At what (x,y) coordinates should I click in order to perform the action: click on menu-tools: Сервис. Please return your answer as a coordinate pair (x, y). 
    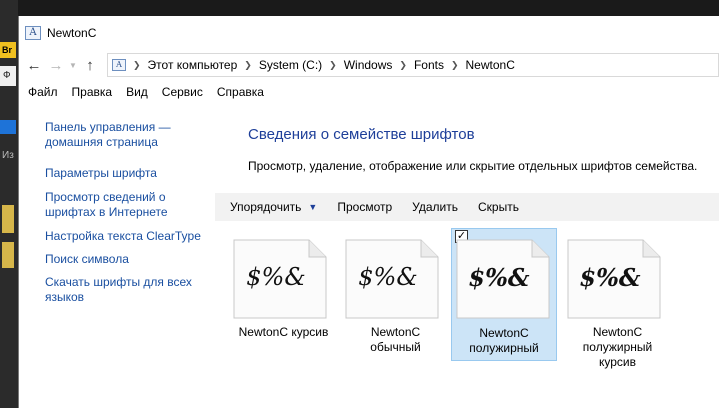
    Looking at the image, I should click on (182, 92).